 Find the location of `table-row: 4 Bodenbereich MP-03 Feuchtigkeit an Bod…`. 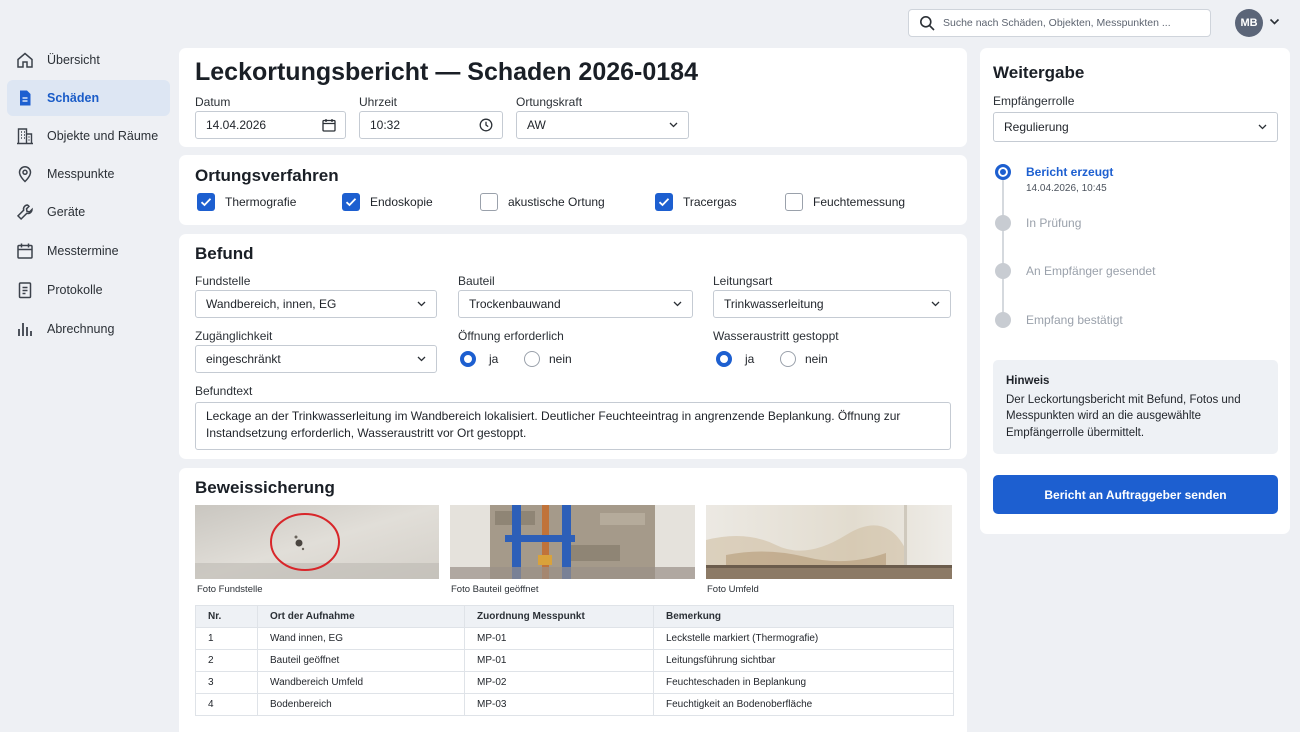

table-row: 4 Bodenbereich MP-03 Feuchtigkeit an Bod… is located at coordinates (574, 704).